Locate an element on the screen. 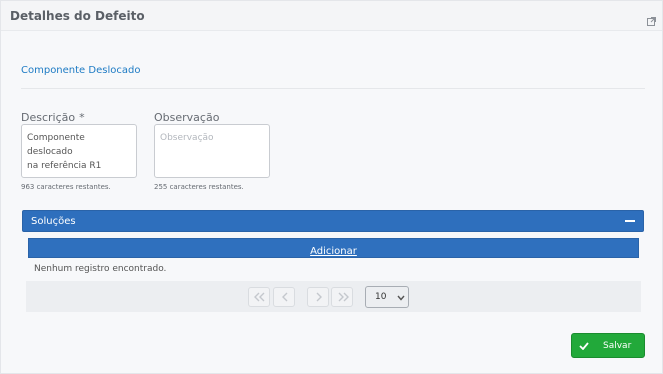 The width and height of the screenshot is (663, 374). observacao-textarea: Observação is located at coordinates (212, 151).